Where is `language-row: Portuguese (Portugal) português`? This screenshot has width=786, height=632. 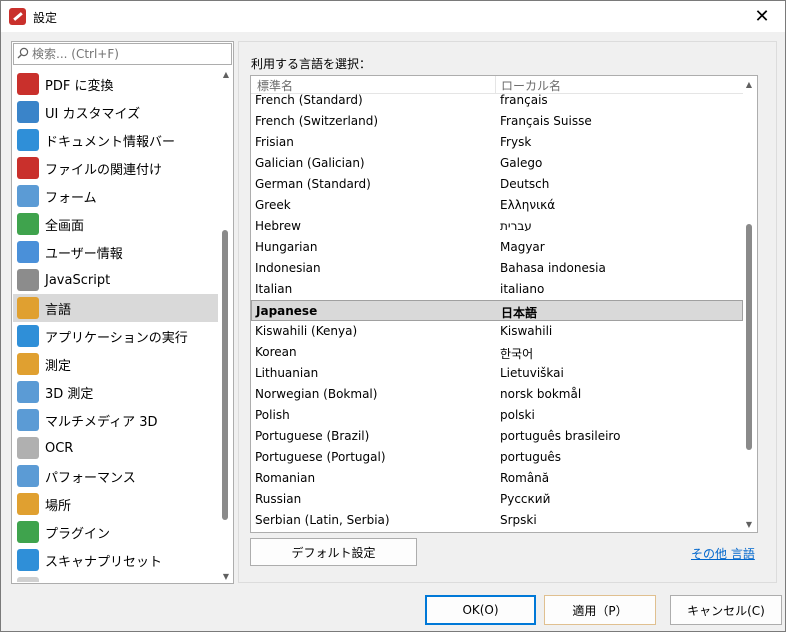
language-row: Portuguese (Portugal) português is located at coordinates (497, 457).